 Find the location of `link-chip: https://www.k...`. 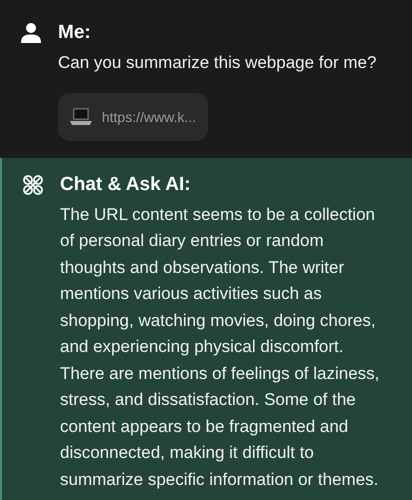

link-chip: https://www.k... is located at coordinates (133, 116).